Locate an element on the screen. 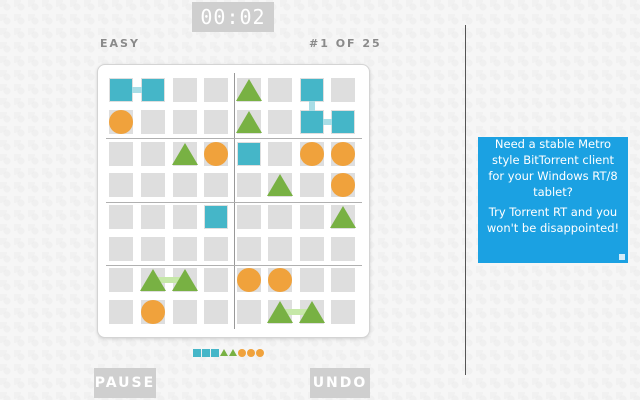 The height and width of the screenshot is (400, 640). pause-button: PAUSE is located at coordinates (125, 383).